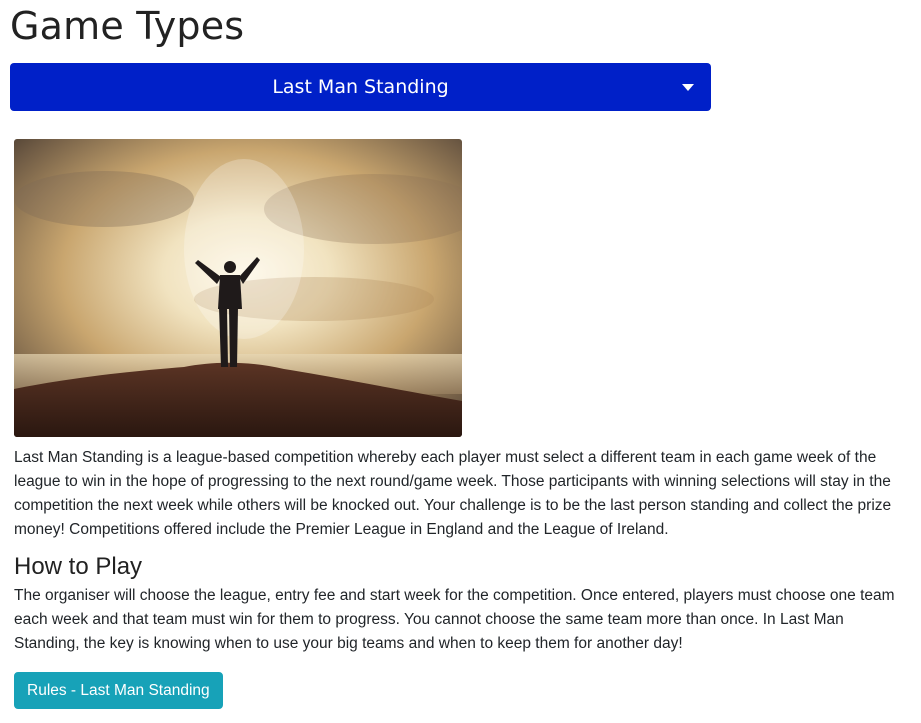 This screenshot has width=921, height=723. I want to click on how-to-play-heading: How to Play, so click(78, 566).